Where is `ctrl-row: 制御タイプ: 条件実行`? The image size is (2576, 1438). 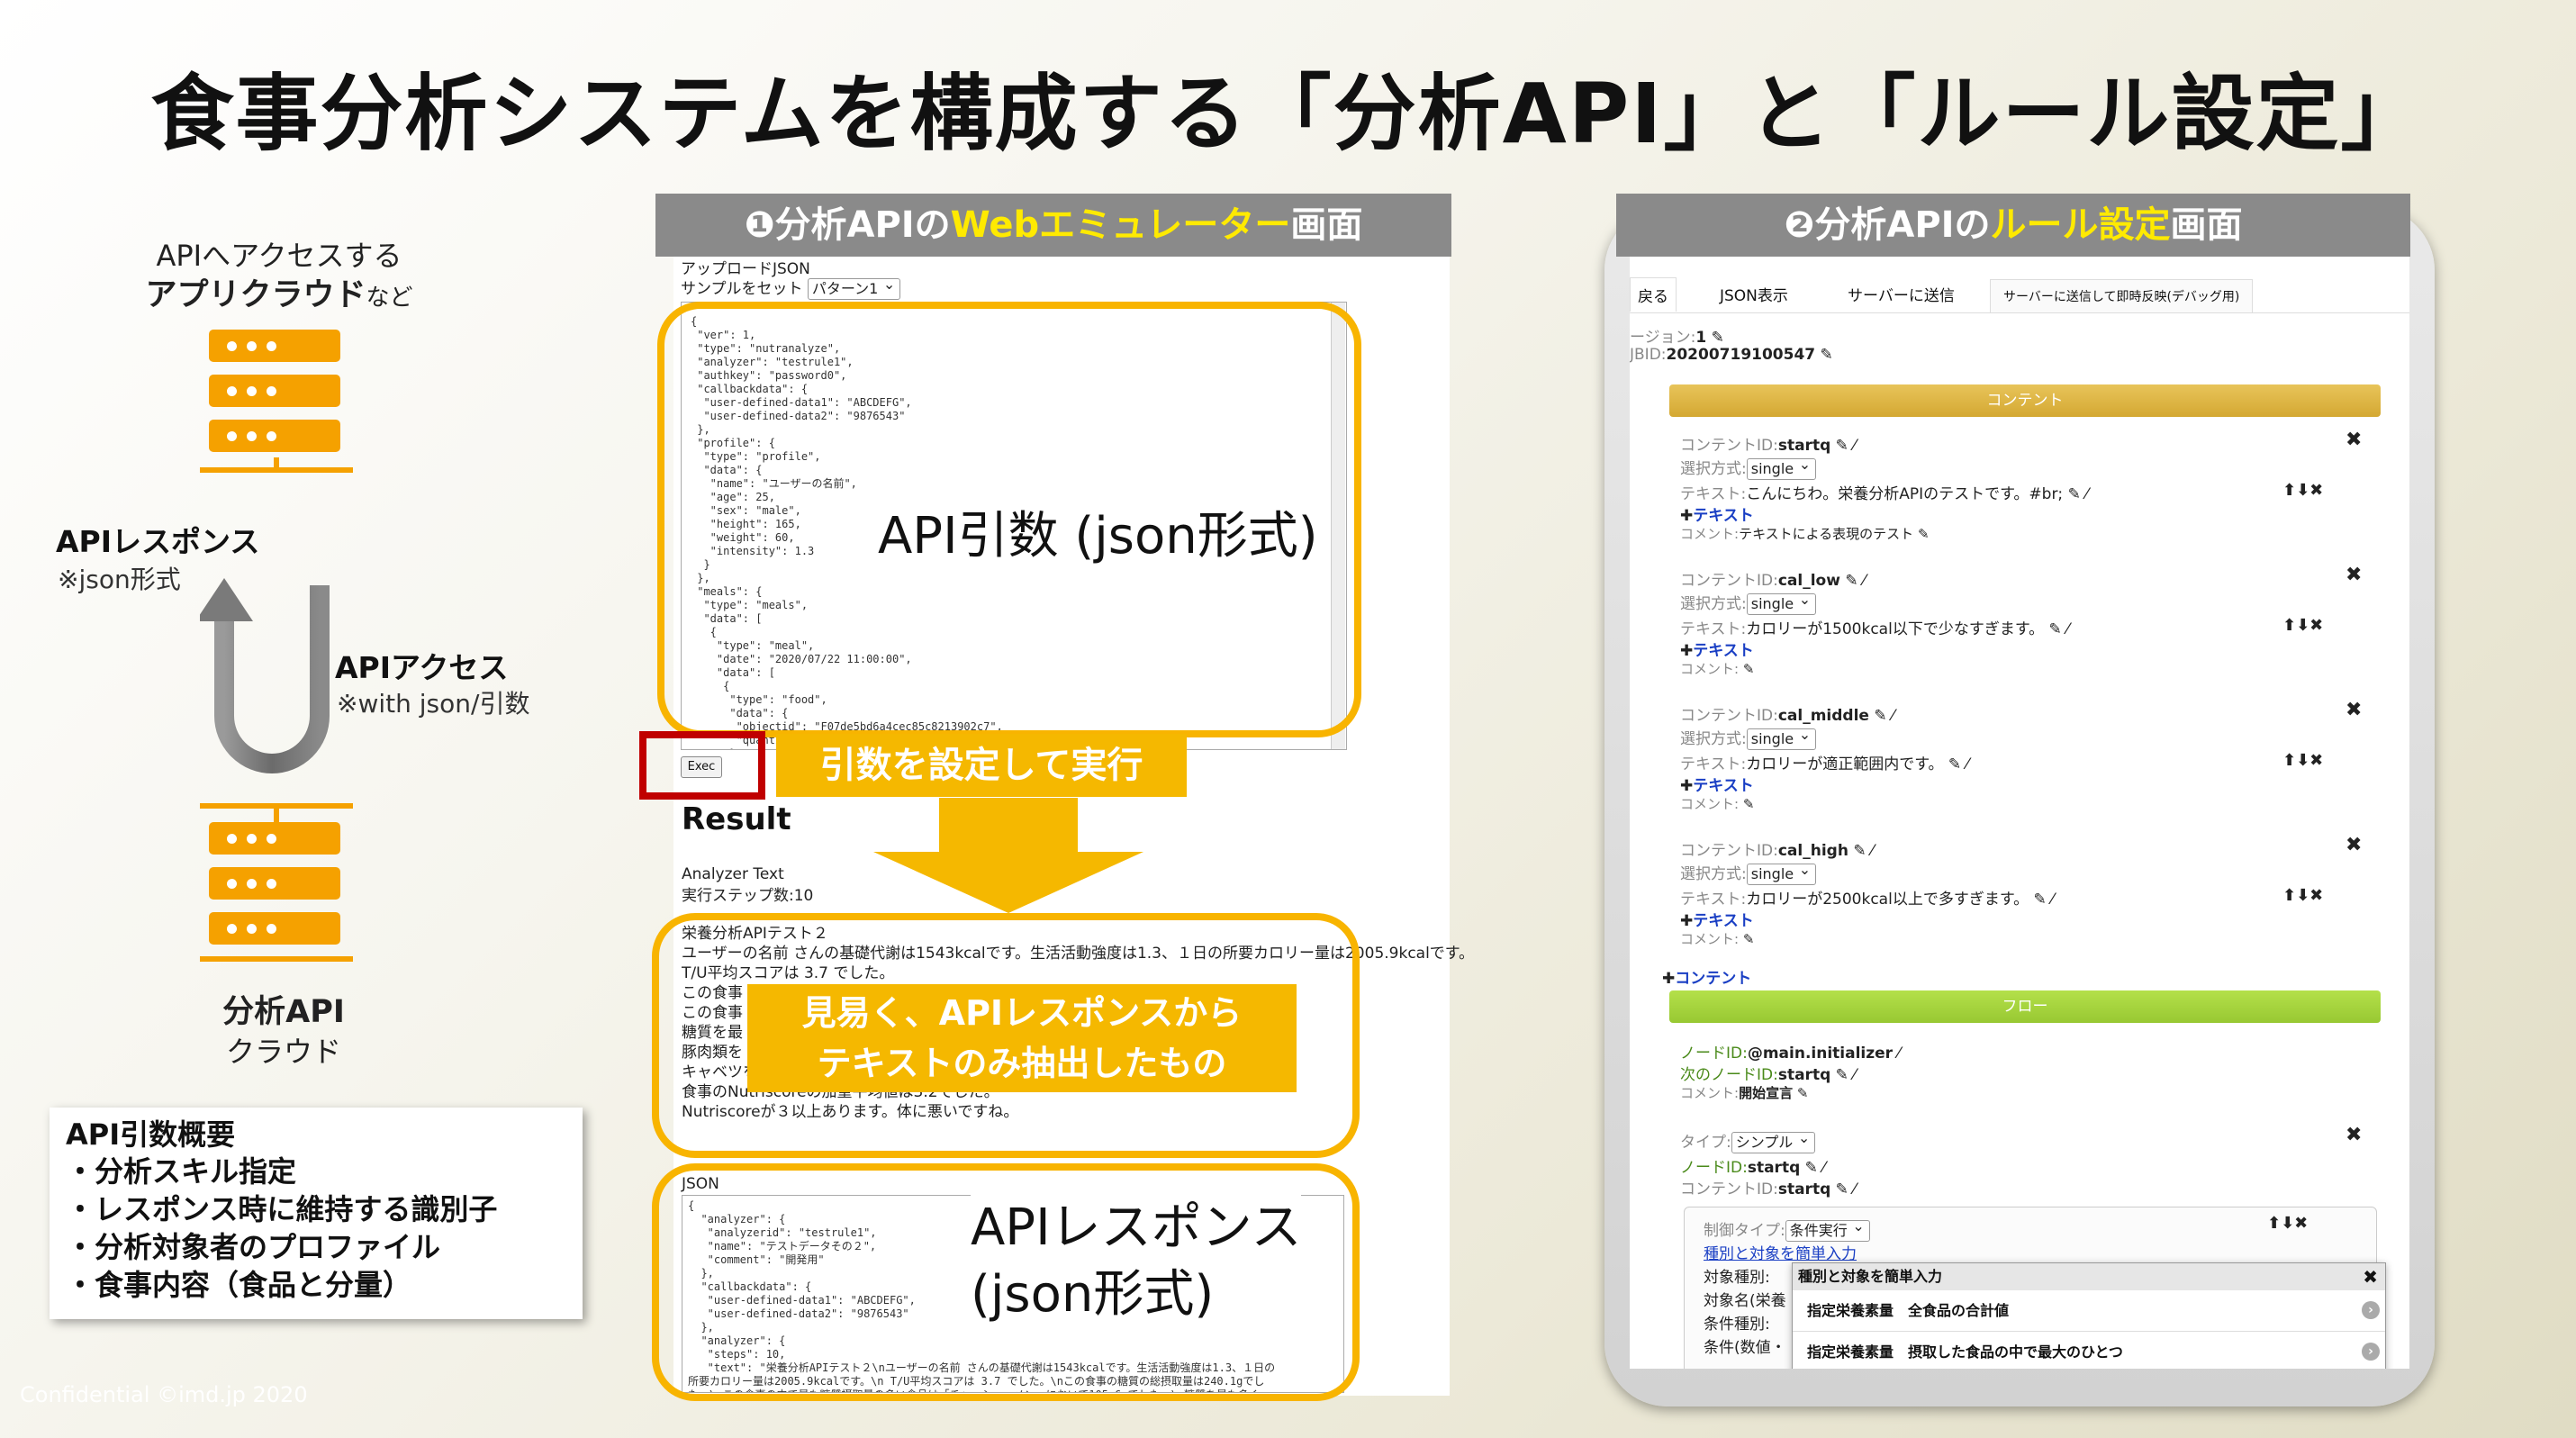 ctrl-row: 制御タイプ: 条件実行 is located at coordinates (1787, 1229).